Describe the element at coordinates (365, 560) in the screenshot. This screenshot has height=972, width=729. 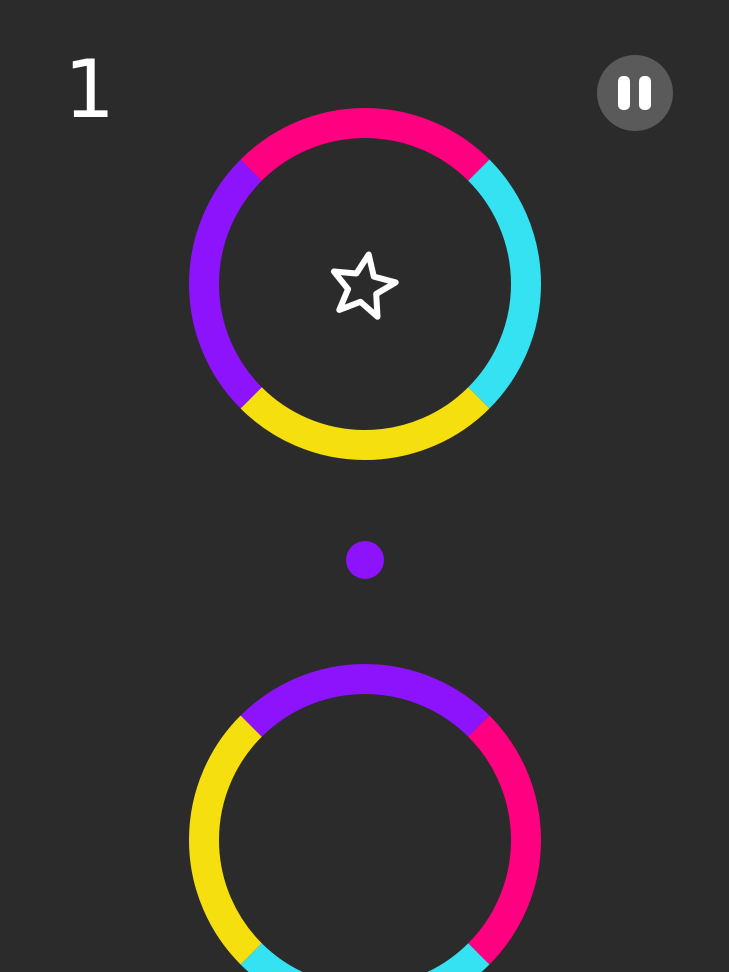
I see `player-ball` at that location.